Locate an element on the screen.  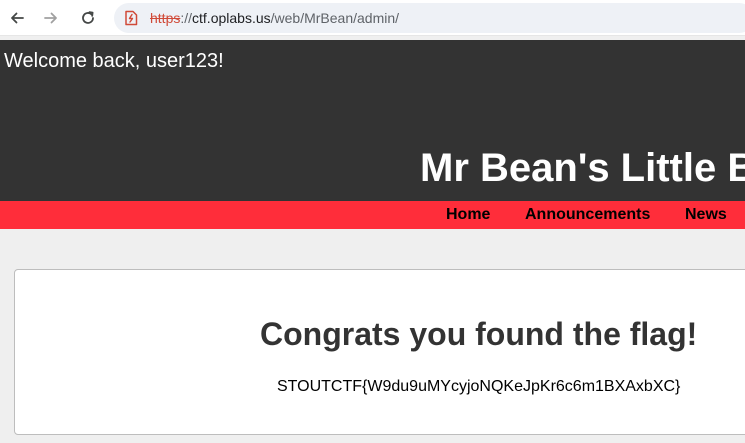
url-text: https://ctf.oplabs.us/web/MrBean/admin/ is located at coordinates (274, 18).